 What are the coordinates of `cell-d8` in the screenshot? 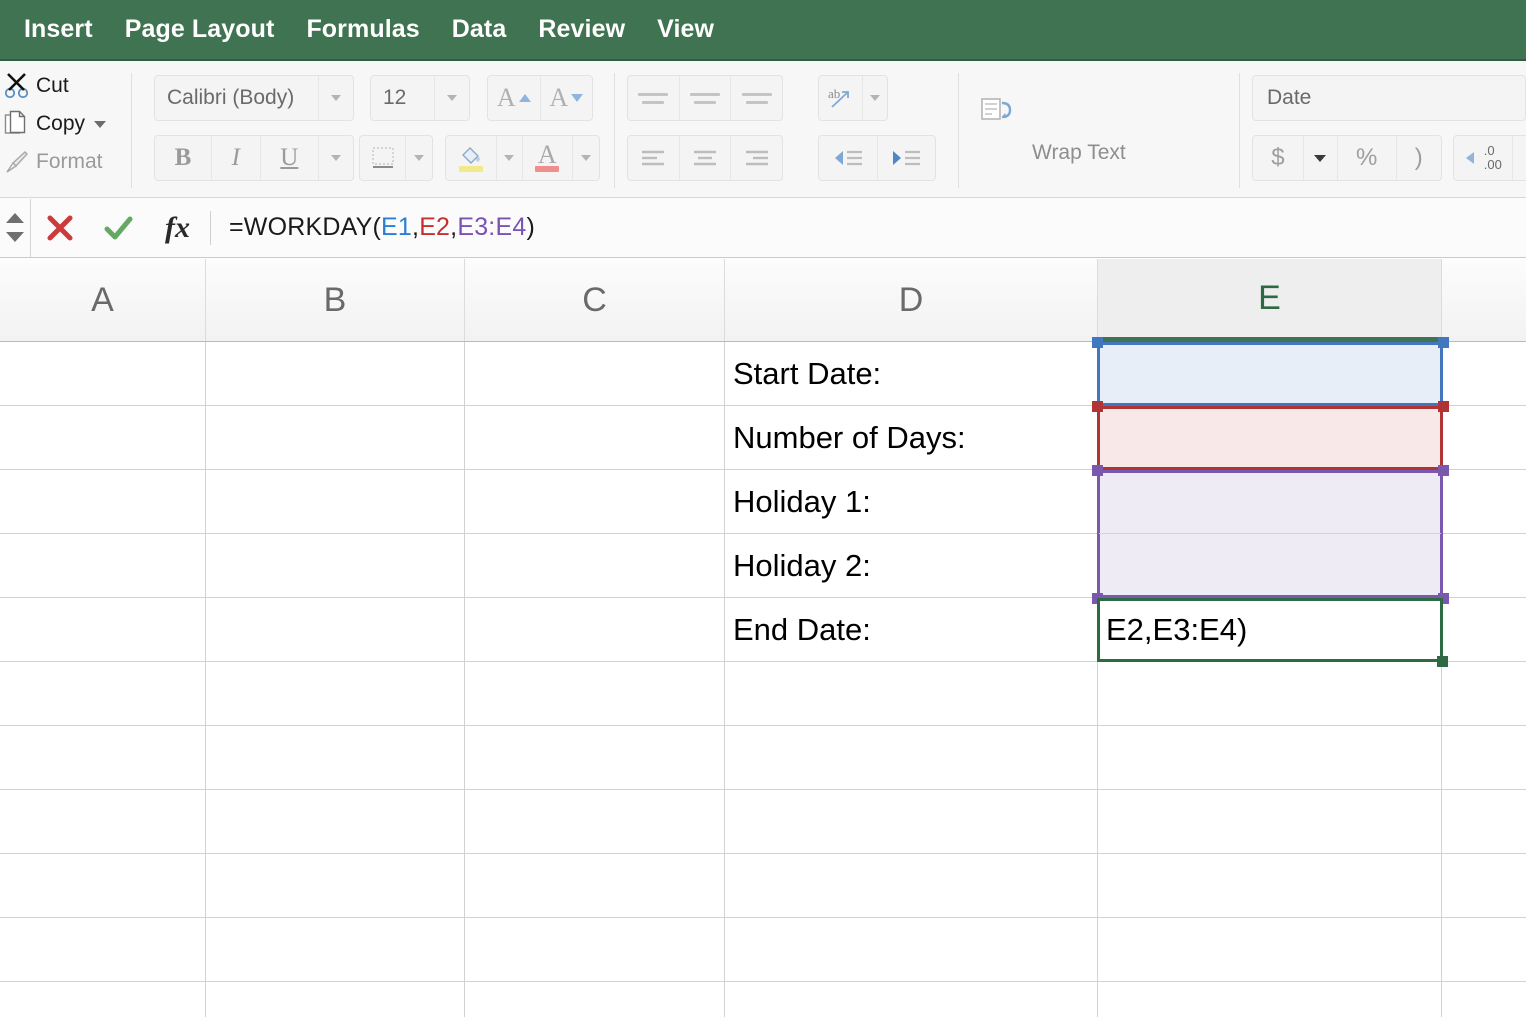 It's located at (911, 821).